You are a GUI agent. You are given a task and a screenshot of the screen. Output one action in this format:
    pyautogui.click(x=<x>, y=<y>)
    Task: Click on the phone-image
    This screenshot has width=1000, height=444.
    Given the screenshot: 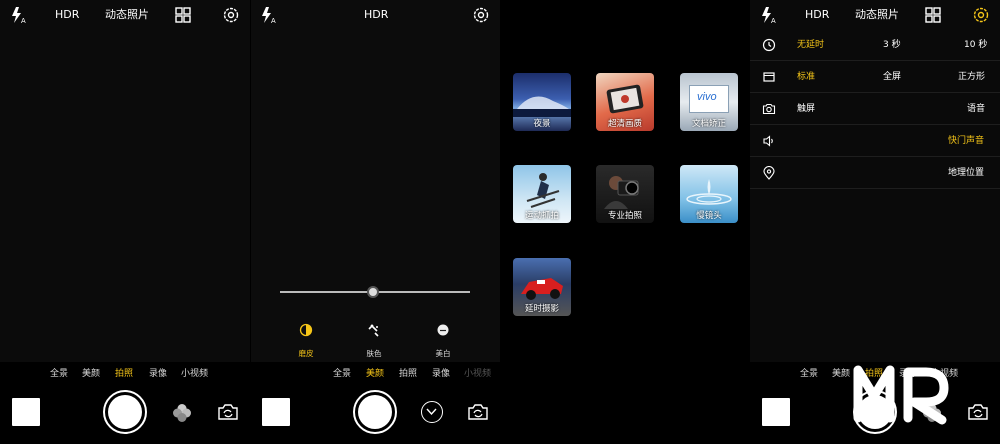 What is the action you would take?
    pyautogui.click(x=625, y=99)
    